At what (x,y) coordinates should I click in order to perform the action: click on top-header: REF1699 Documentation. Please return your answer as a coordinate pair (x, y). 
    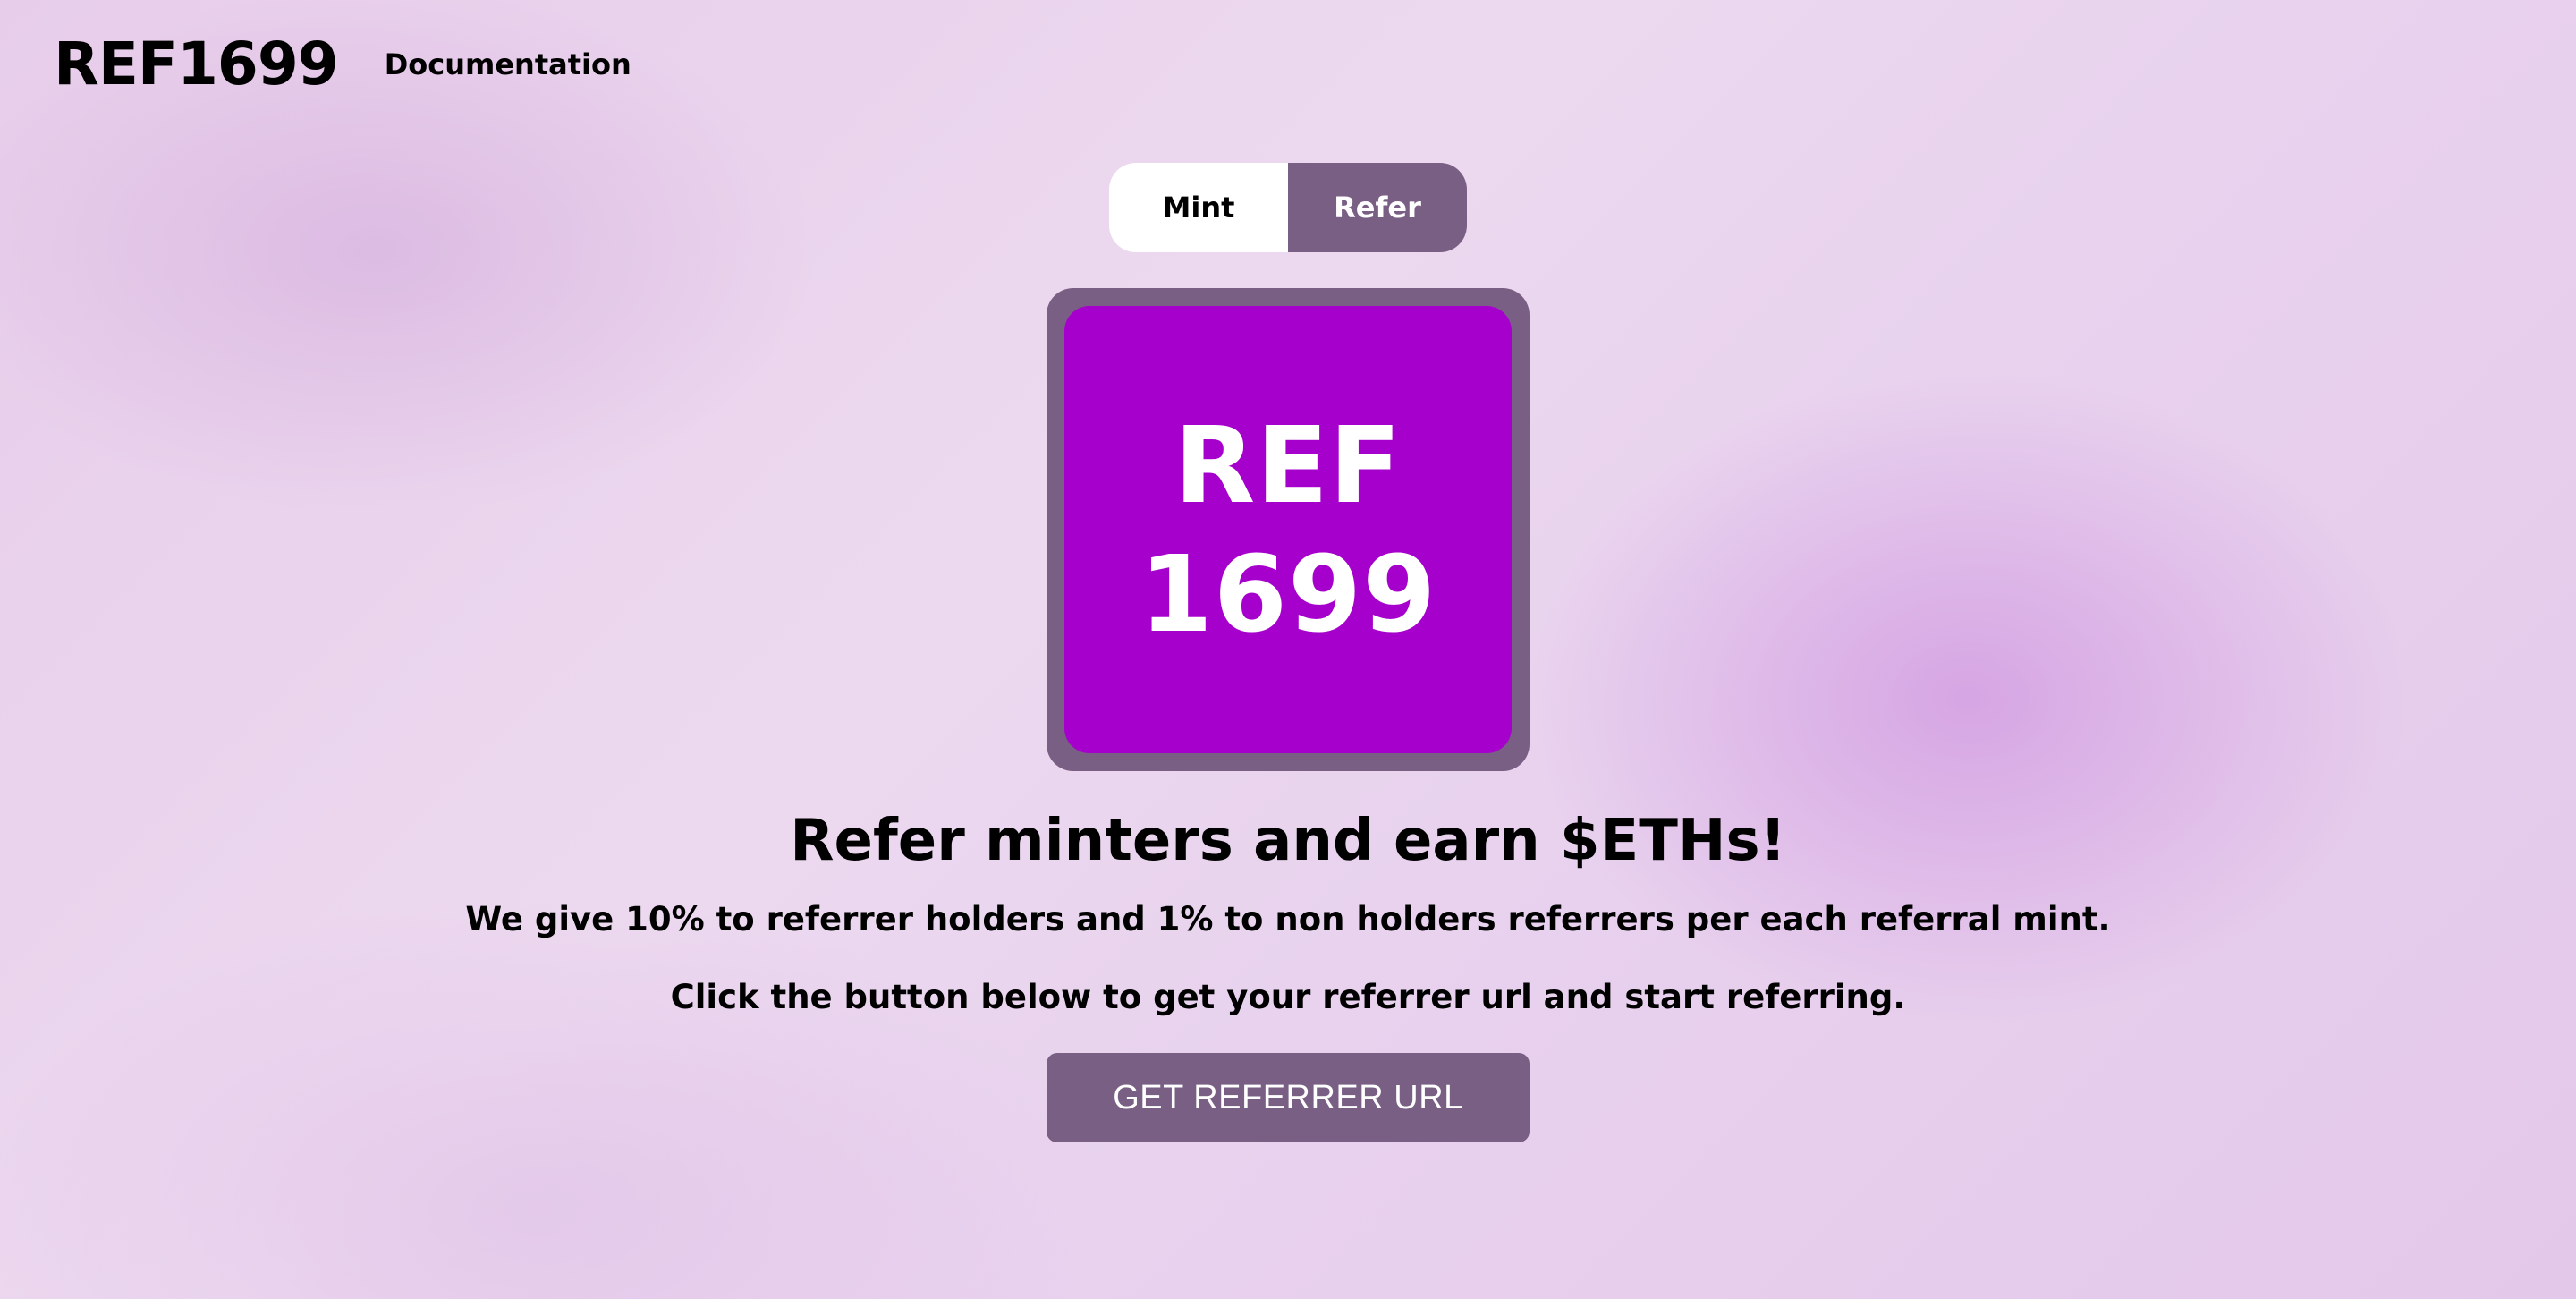
    Looking at the image, I should click on (342, 64).